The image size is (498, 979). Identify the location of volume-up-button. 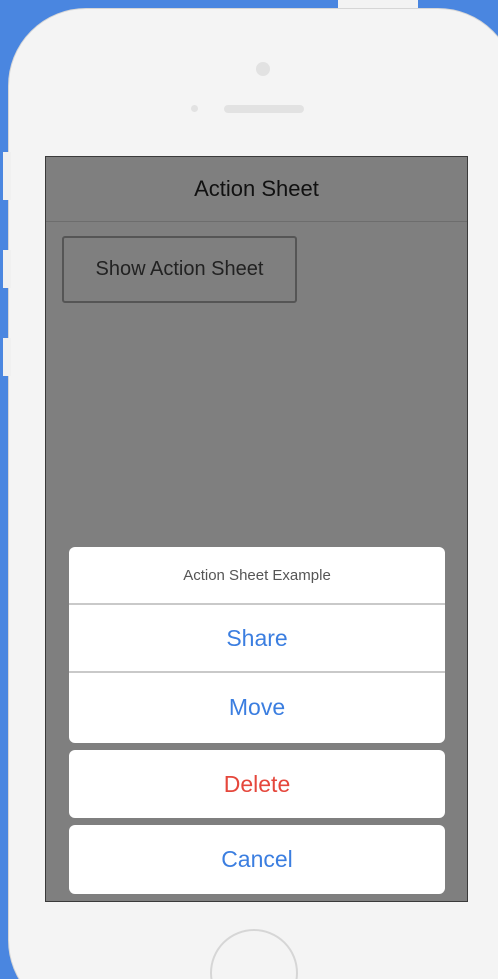
(7, 269).